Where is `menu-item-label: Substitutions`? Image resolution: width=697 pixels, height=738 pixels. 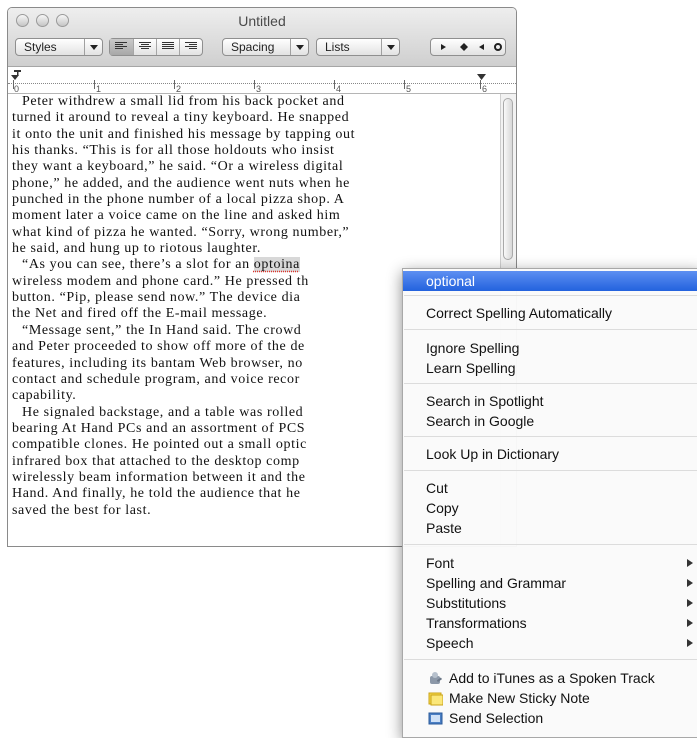 menu-item-label: Substitutions is located at coordinates (466, 603).